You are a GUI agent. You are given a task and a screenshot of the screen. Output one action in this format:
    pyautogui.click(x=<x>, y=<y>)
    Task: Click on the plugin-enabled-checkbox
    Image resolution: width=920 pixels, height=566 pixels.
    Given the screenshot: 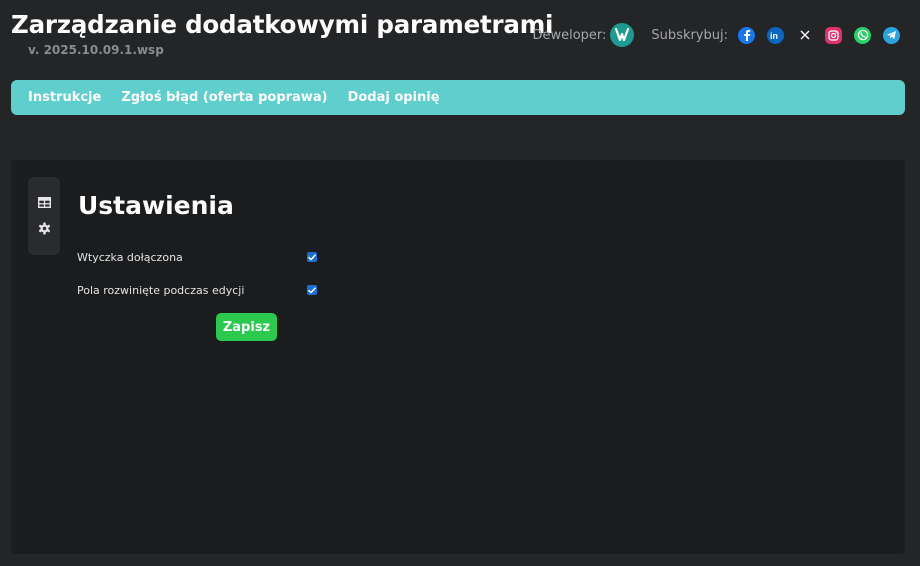 What is the action you would take?
    pyautogui.click(x=312, y=257)
    